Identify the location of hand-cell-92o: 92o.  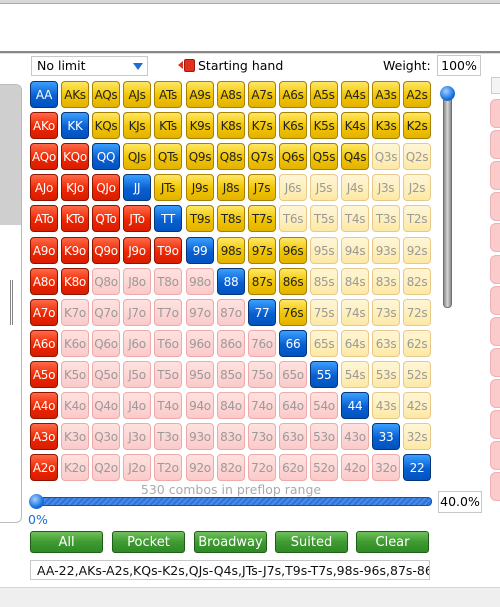
(200, 467).